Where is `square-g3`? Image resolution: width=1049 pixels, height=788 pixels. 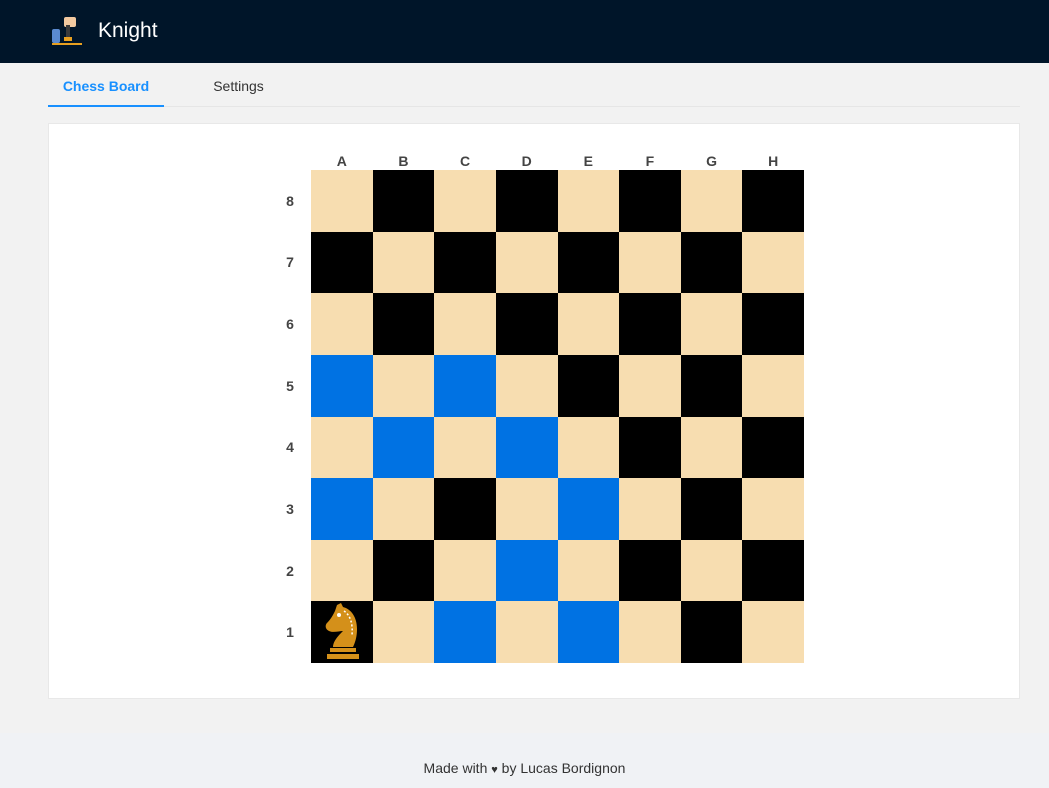
square-g3 is located at coordinates (711, 509).